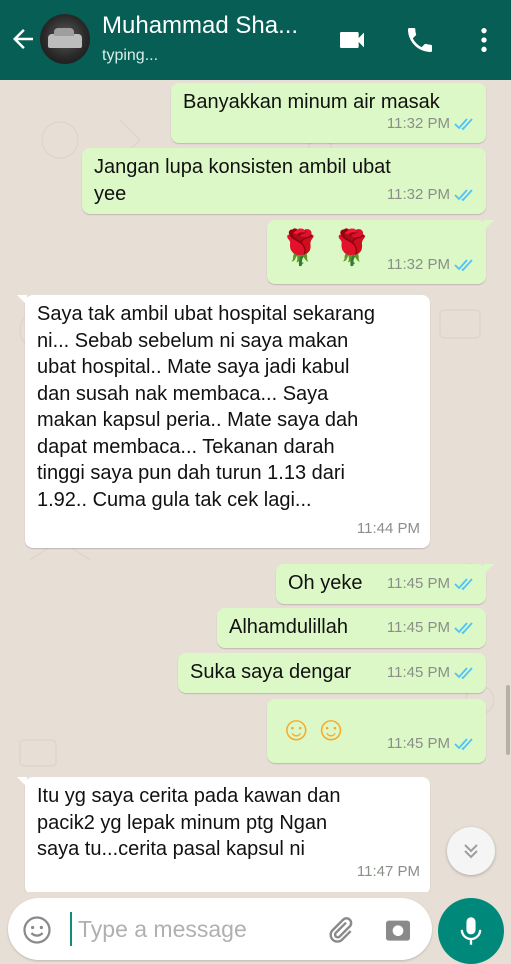 This screenshot has height=964, width=511. I want to click on message-outgoing: Banyakkan minum air masak 11:32 PM, so click(328, 113).